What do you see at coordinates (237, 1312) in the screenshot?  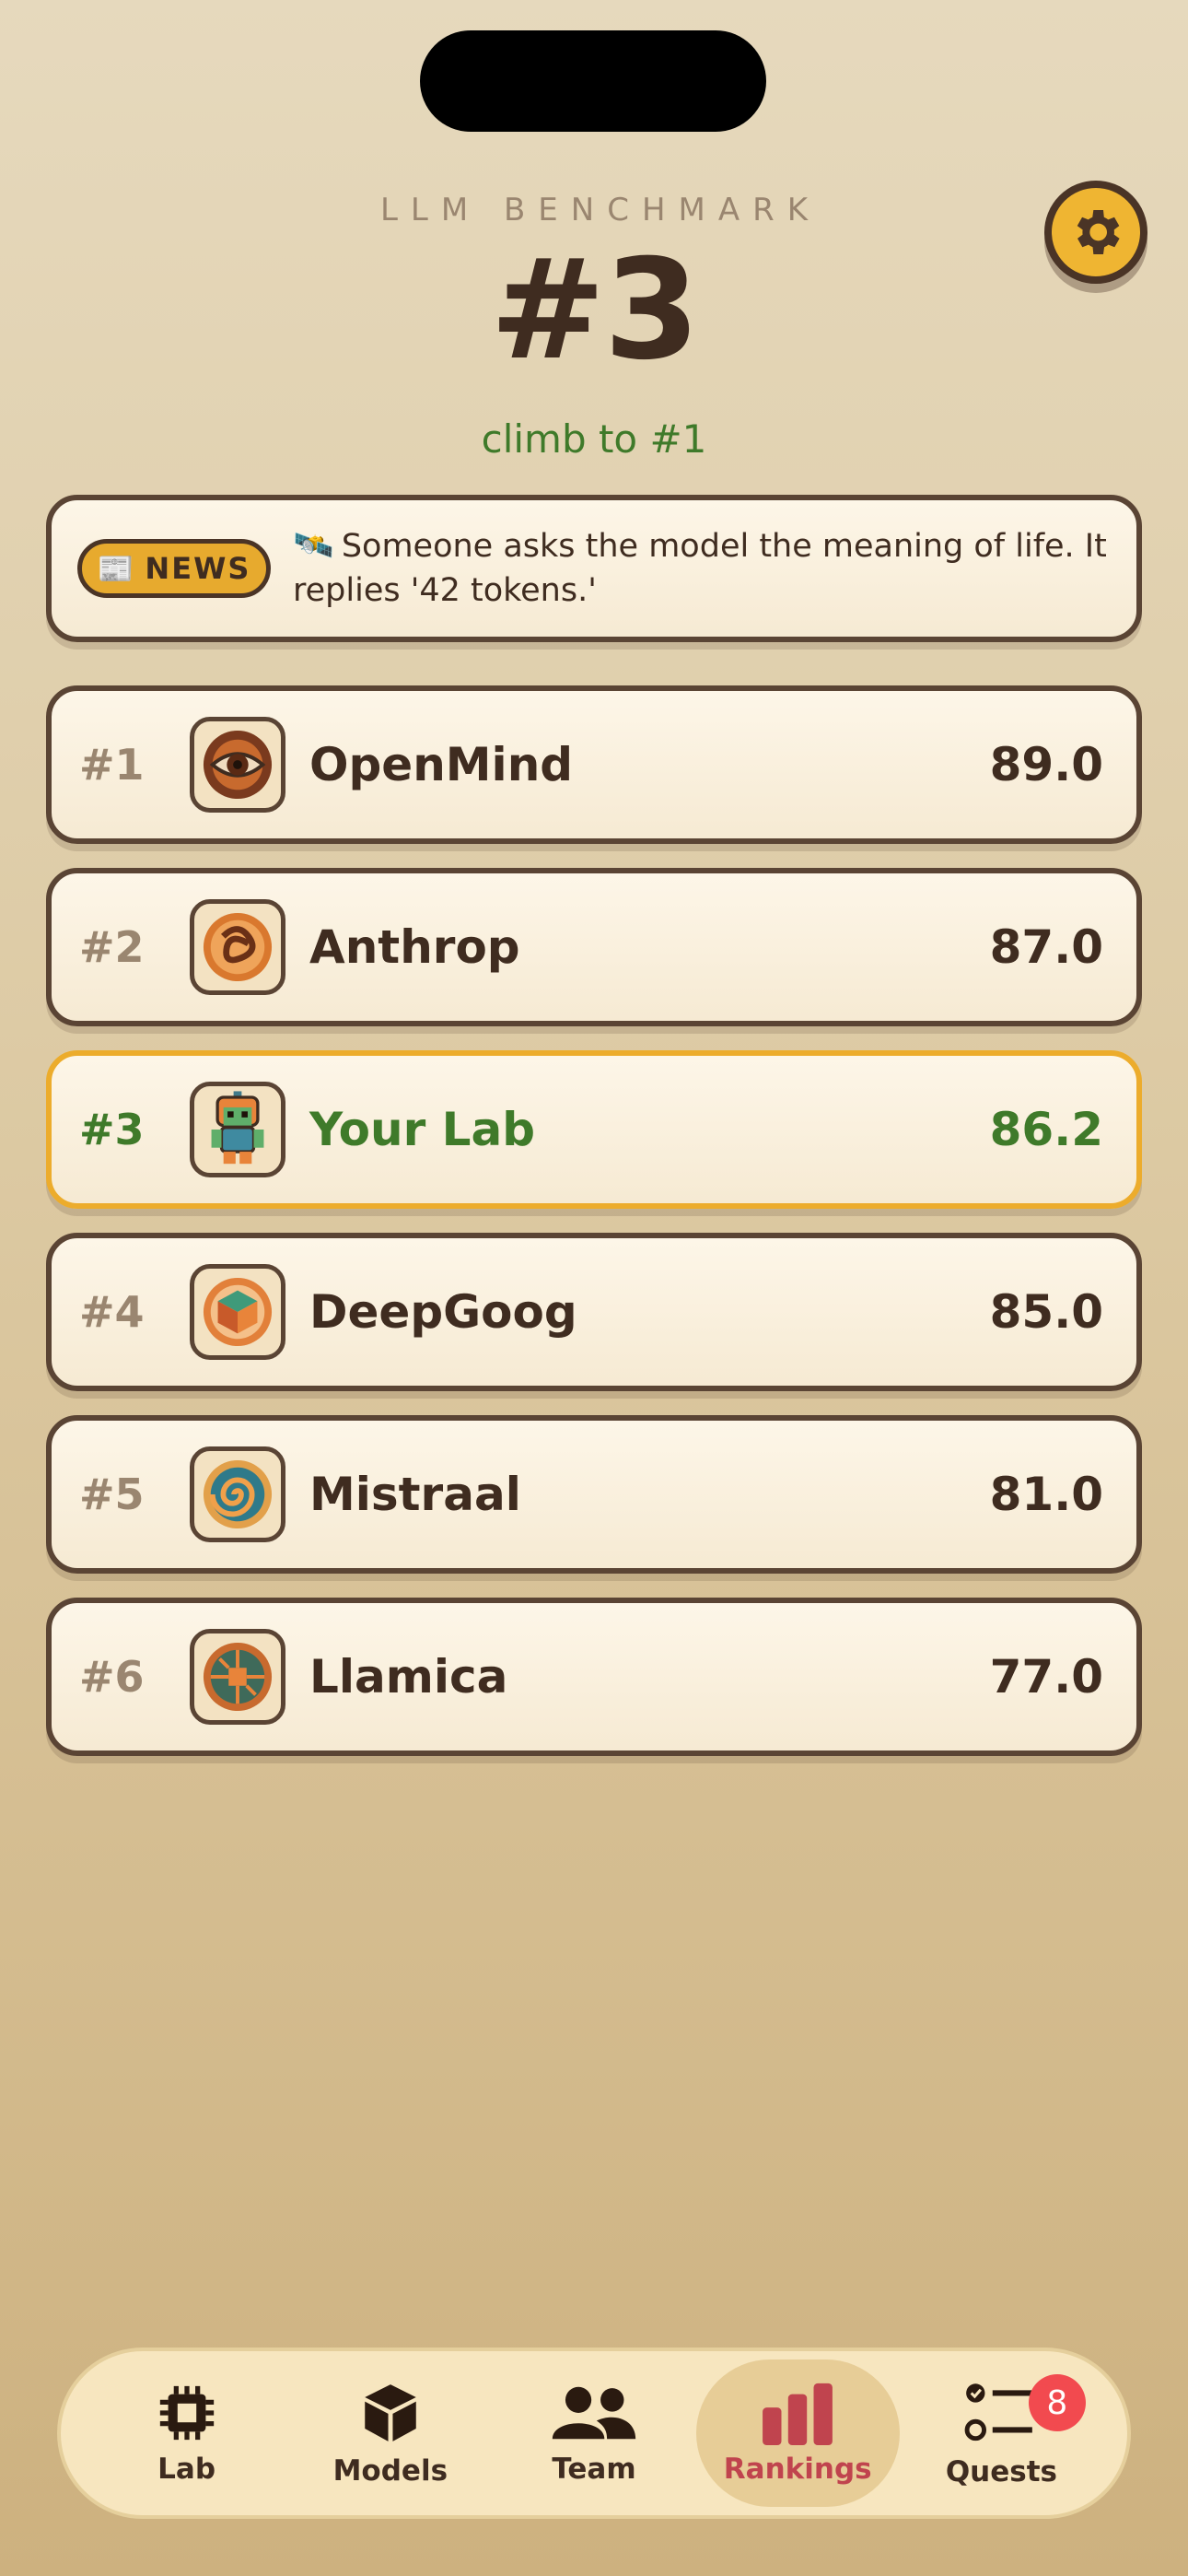 I see `cube-avatar-icon` at bounding box center [237, 1312].